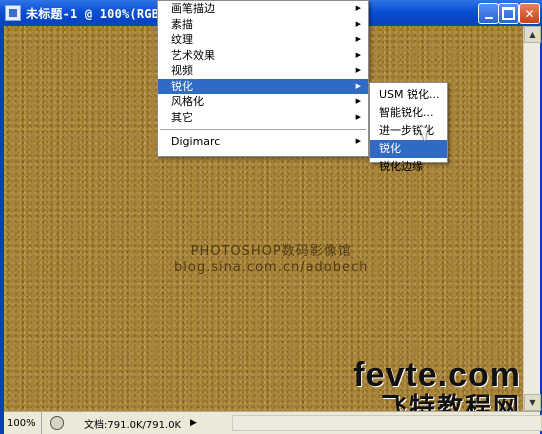 This screenshot has height=434, width=542. Describe the element at coordinates (193, 423) in the screenshot. I see `status-menu-arrow-icon: ▶` at that location.